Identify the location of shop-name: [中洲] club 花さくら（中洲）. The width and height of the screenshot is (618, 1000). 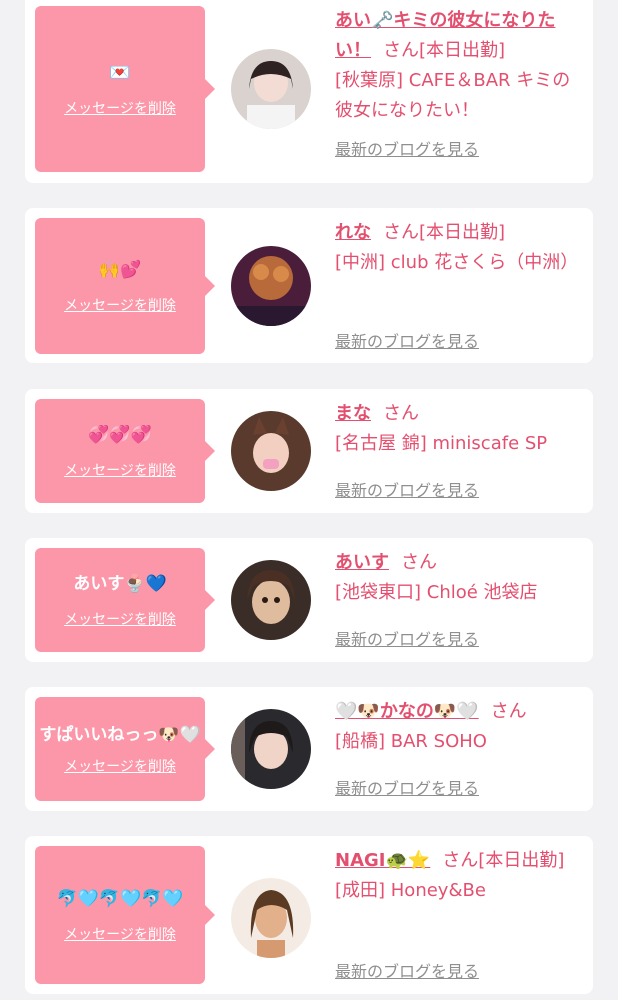
(457, 262).